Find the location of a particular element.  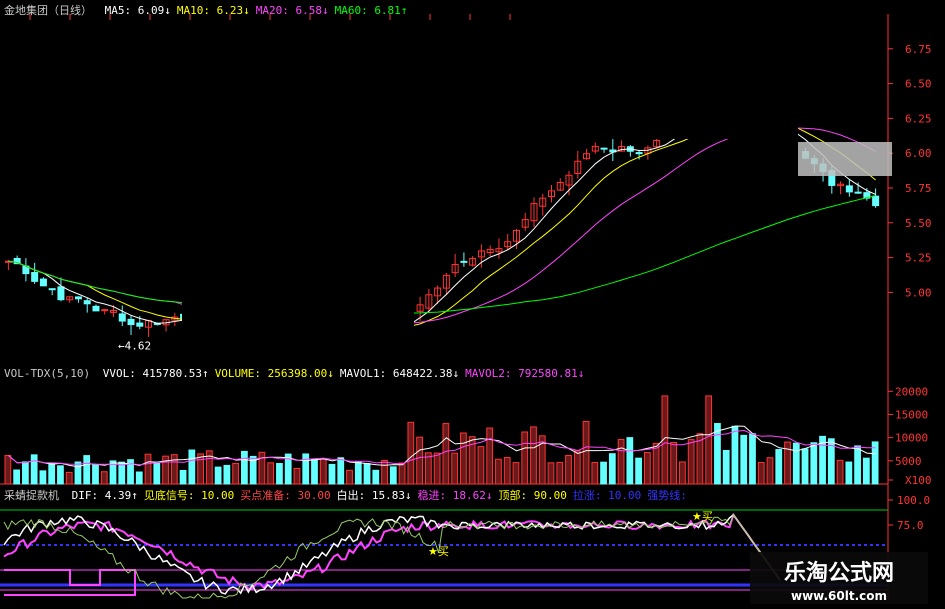

price-tick-label: 6.25 is located at coordinates (918, 118).